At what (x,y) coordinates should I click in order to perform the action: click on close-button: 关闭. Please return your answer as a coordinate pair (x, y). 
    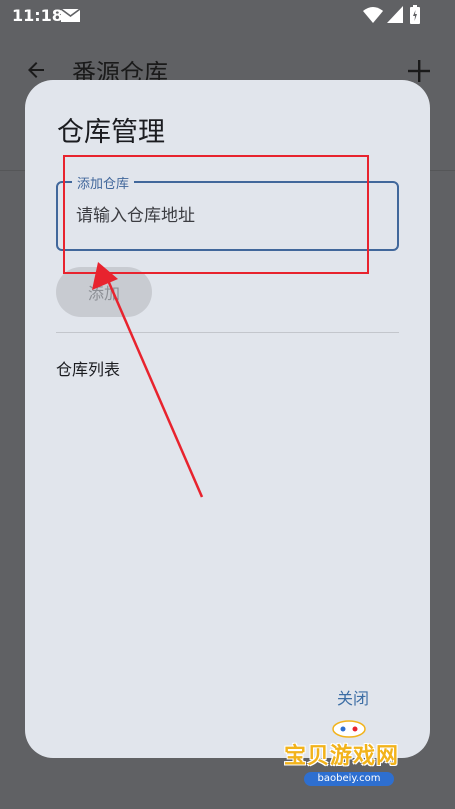
    Looking at the image, I should click on (353, 697).